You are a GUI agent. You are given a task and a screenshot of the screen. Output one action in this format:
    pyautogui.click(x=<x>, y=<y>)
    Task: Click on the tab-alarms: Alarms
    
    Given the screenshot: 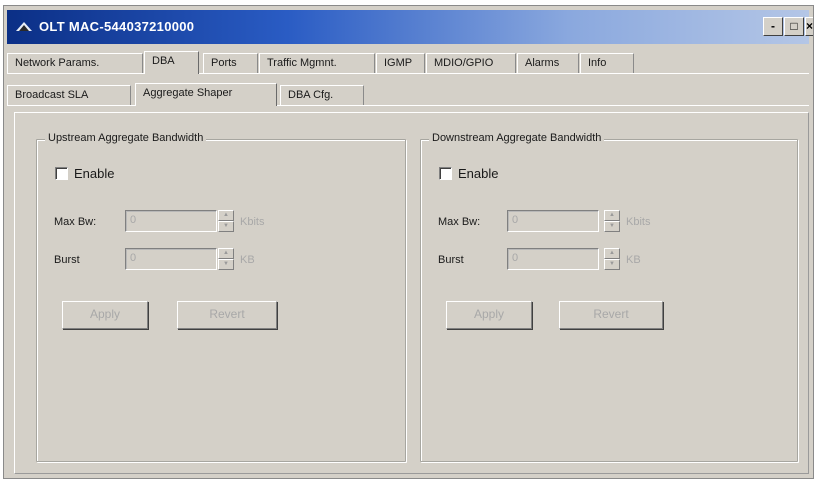 What is the action you would take?
    pyautogui.click(x=548, y=63)
    